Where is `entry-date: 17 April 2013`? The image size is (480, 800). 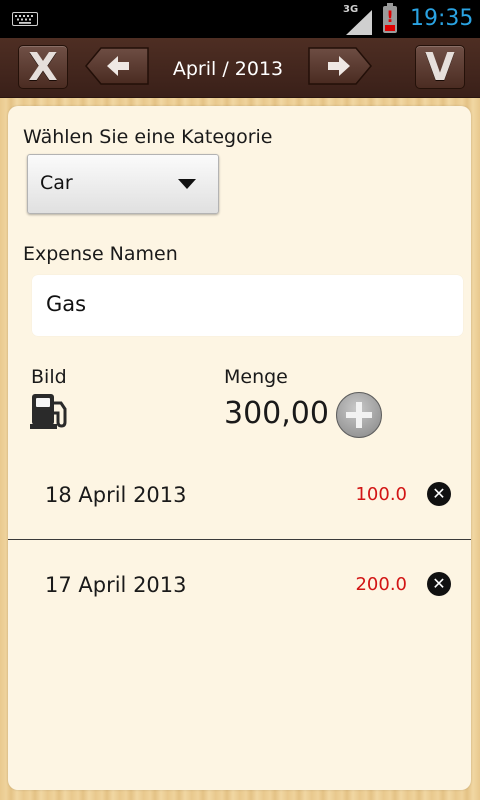 entry-date: 17 April 2013 is located at coordinates (116, 585).